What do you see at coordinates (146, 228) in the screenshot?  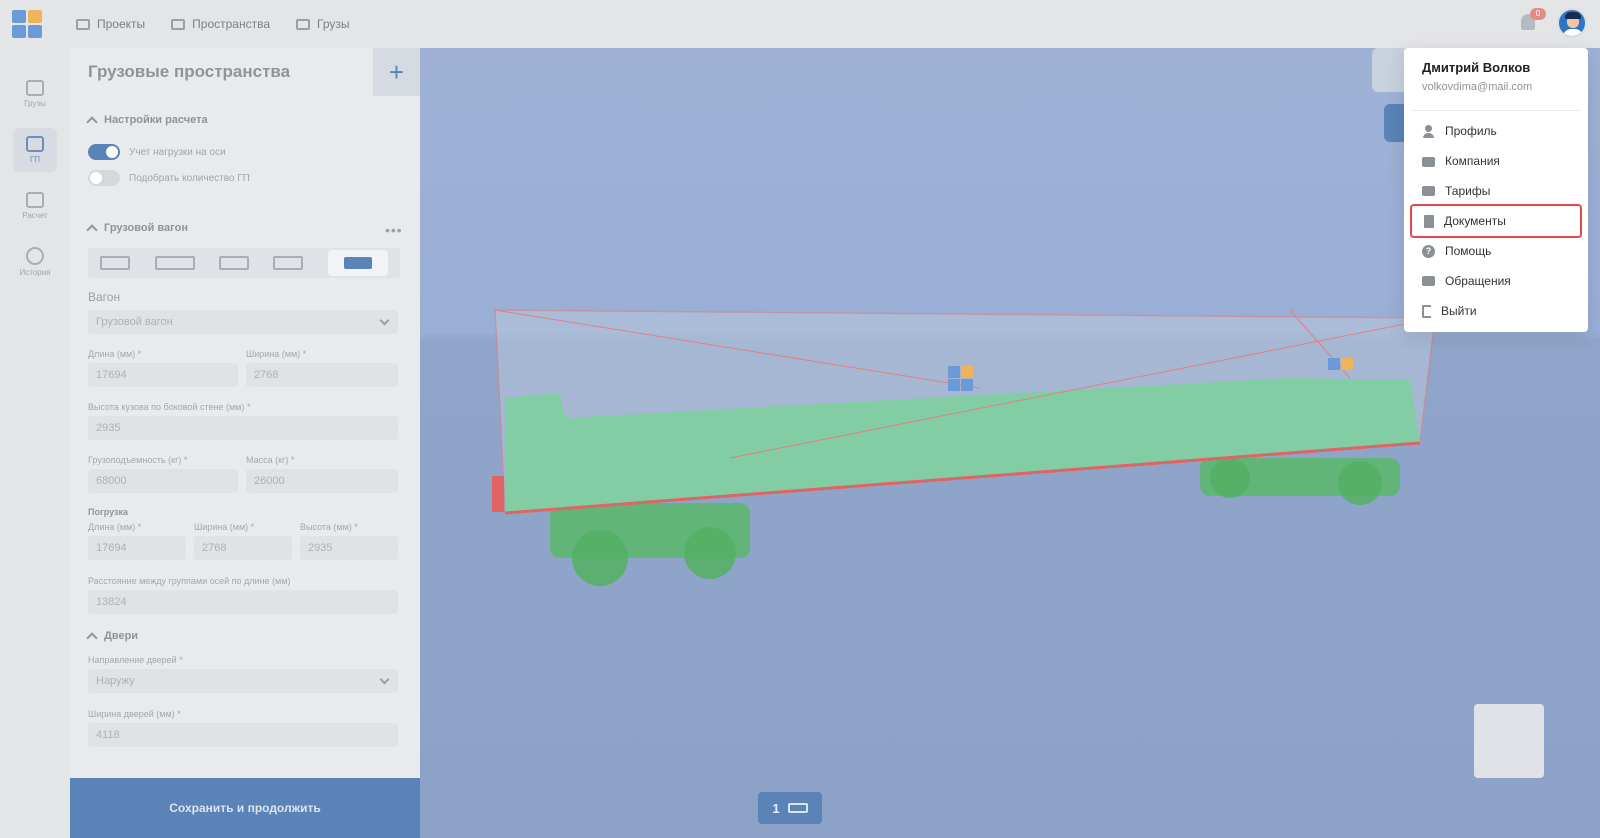 I see `wagon-section-title: Грузовой вагон` at bounding box center [146, 228].